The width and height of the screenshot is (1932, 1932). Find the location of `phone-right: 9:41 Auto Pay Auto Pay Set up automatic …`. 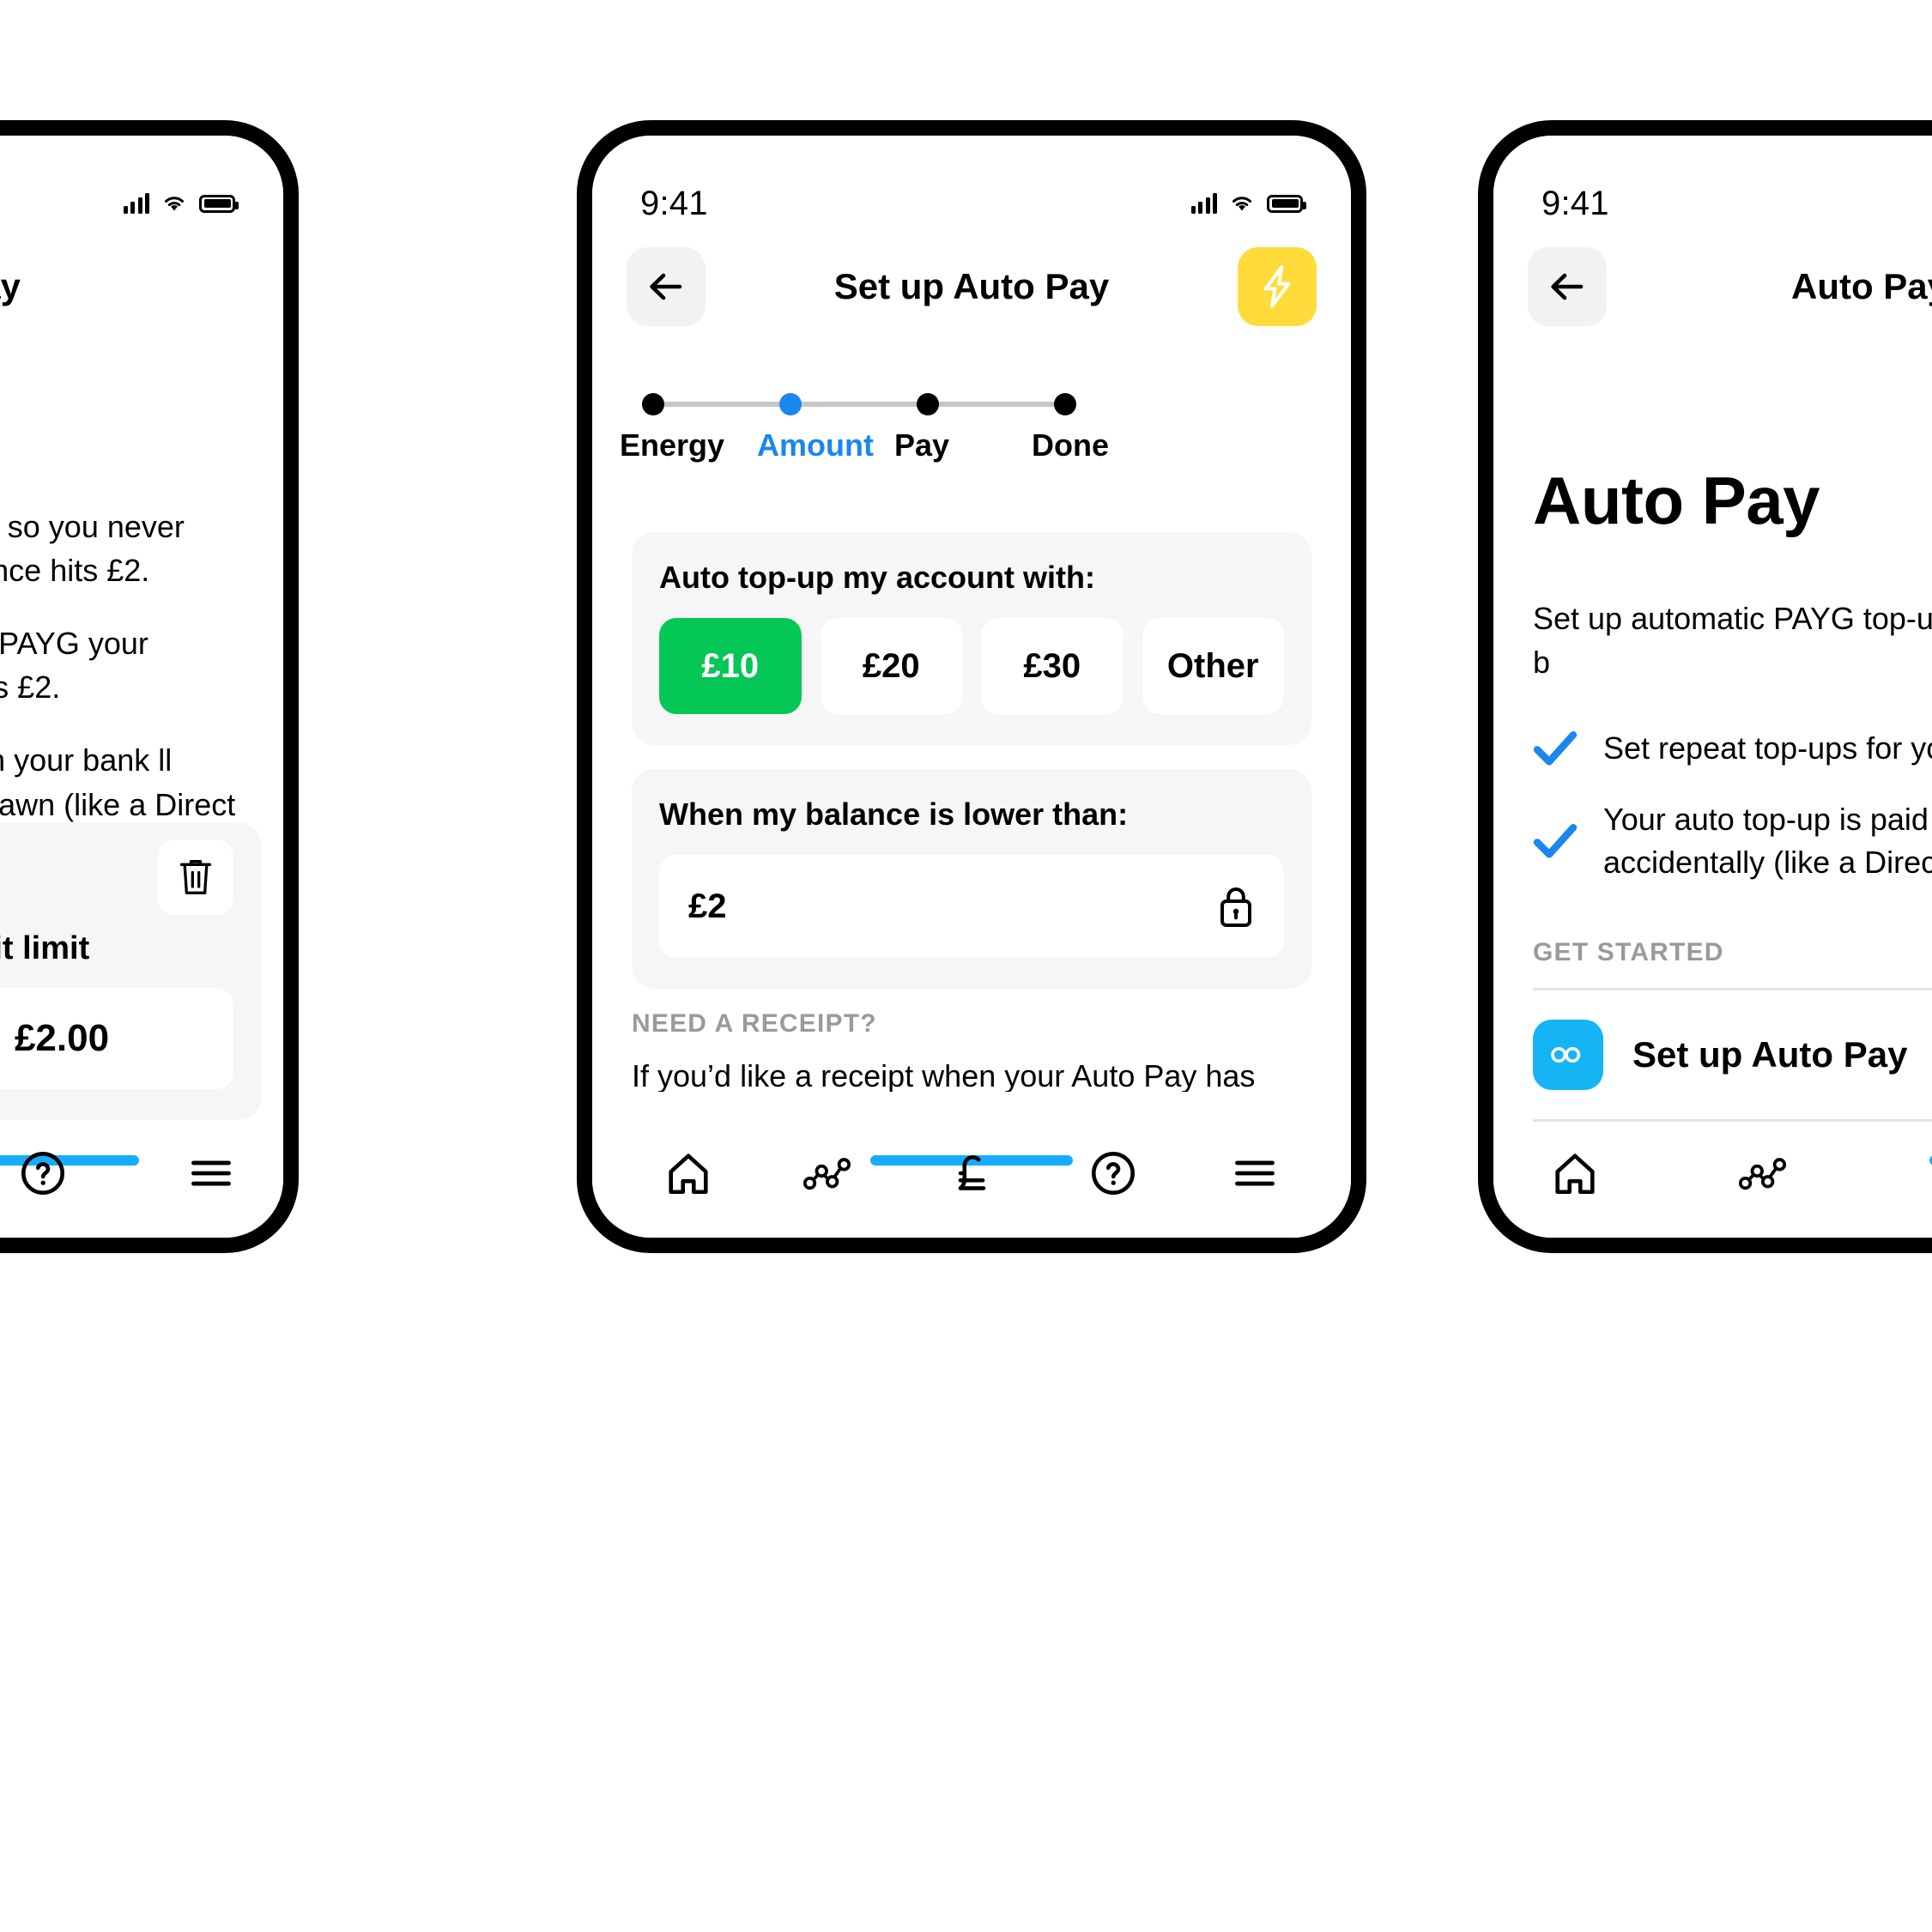

phone-right: 9:41 Auto Pay Auto Pay Set up automatic … is located at coordinates (1705, 686).